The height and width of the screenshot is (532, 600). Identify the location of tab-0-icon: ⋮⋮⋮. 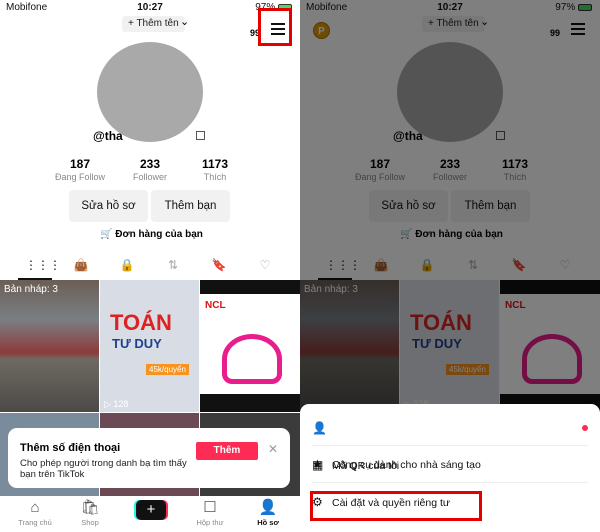
(43, 265).